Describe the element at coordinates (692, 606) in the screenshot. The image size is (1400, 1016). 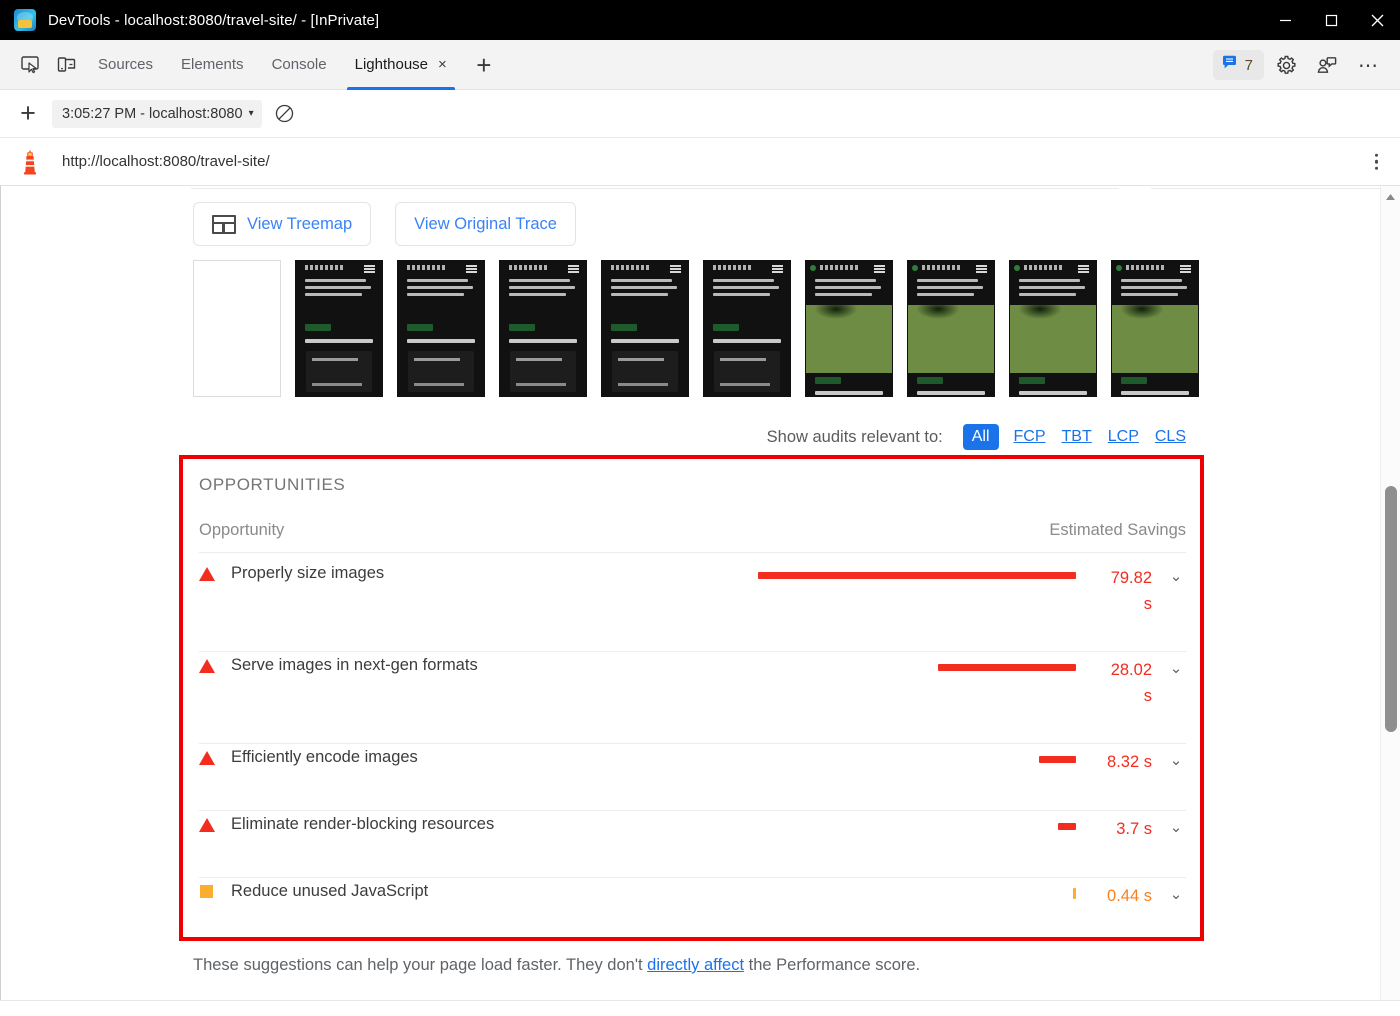
I see `table-row: Properly size images 79.82 s ⌄` at that location.